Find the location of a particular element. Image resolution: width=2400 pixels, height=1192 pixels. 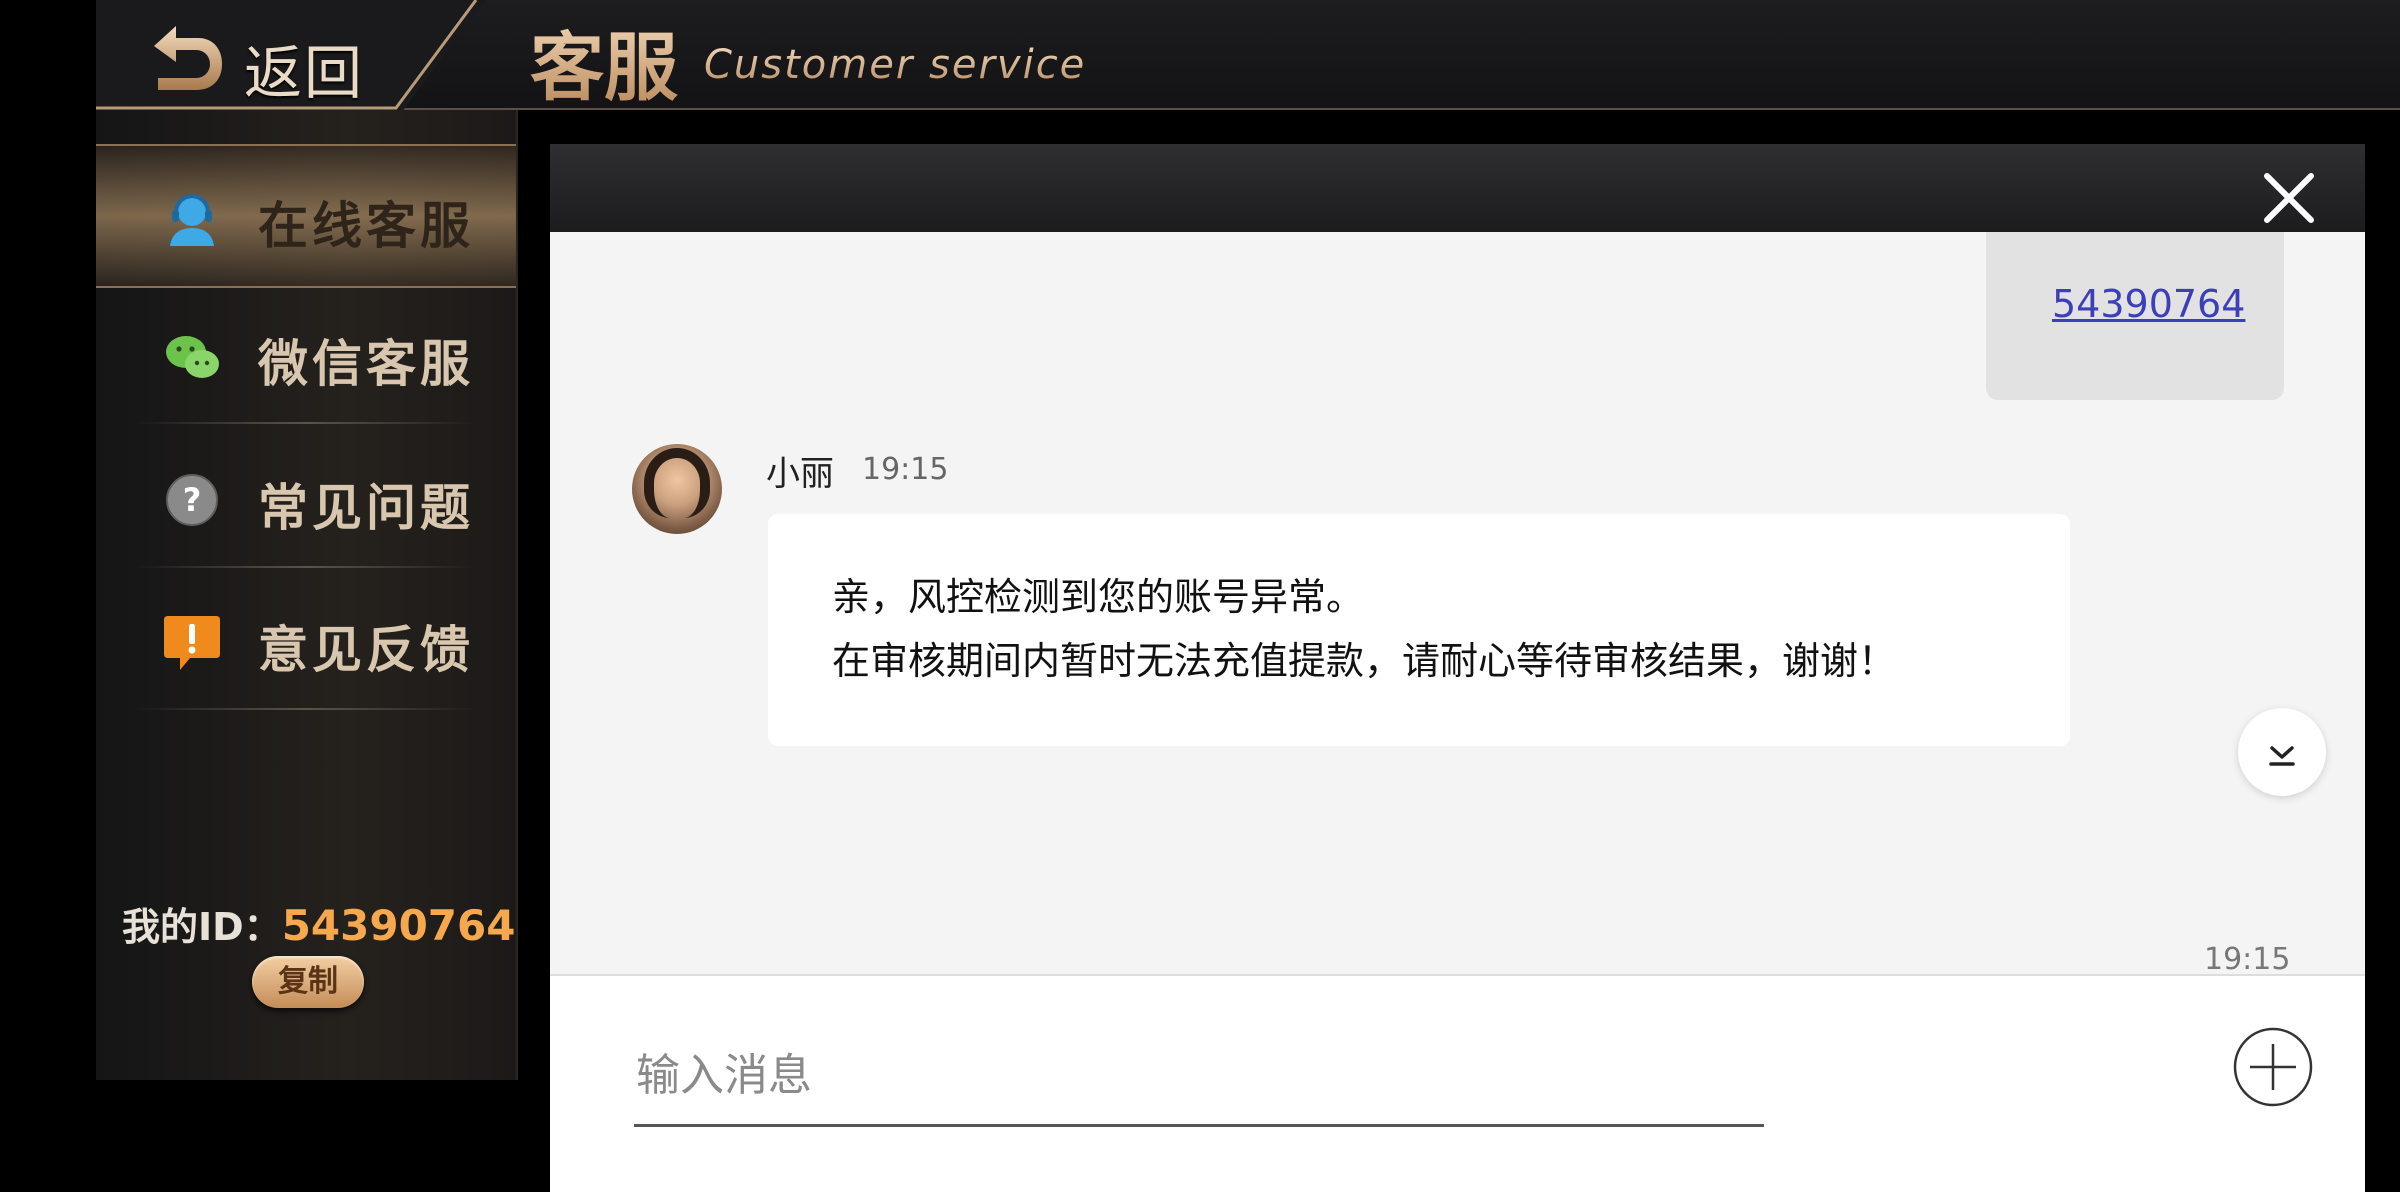

sent-message-bubble: 54390764 is located at coordinates (2135, 316).